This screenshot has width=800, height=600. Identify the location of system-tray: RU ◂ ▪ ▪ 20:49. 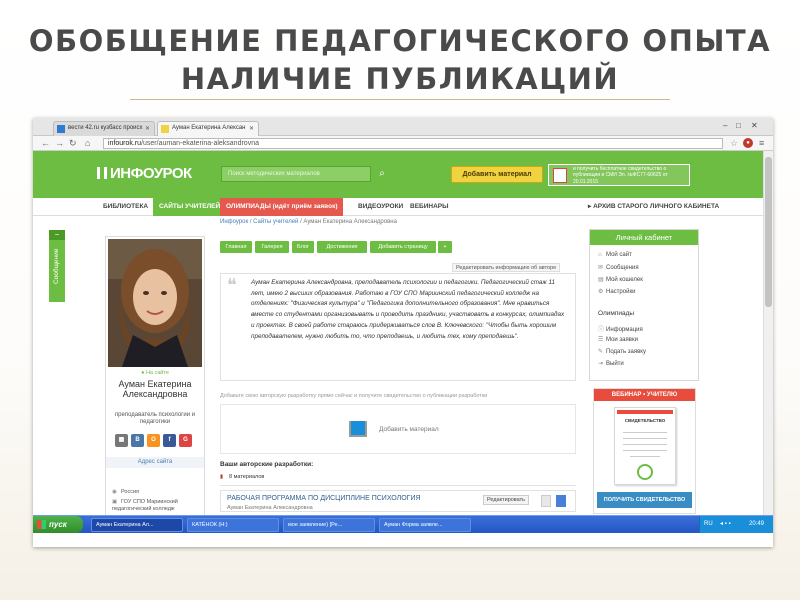
(736, 524).